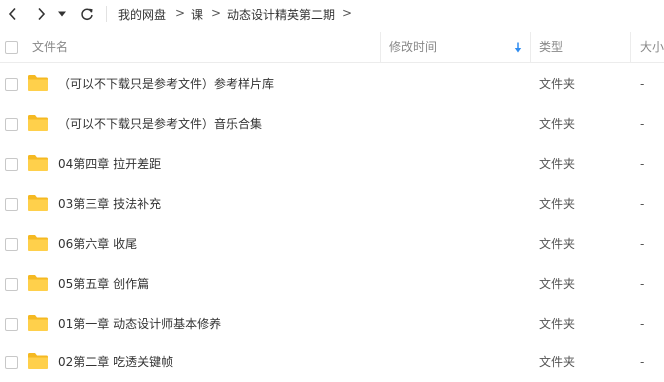  I want to click on file-name: （可以不下载只是参考文件）音乐合集, so click(160, 124).